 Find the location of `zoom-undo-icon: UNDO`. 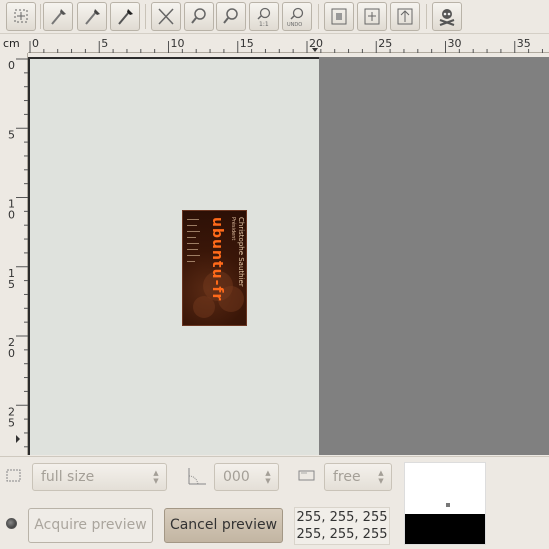

zoom-undo-icon: UNDO is located at coordinates (295, 17).